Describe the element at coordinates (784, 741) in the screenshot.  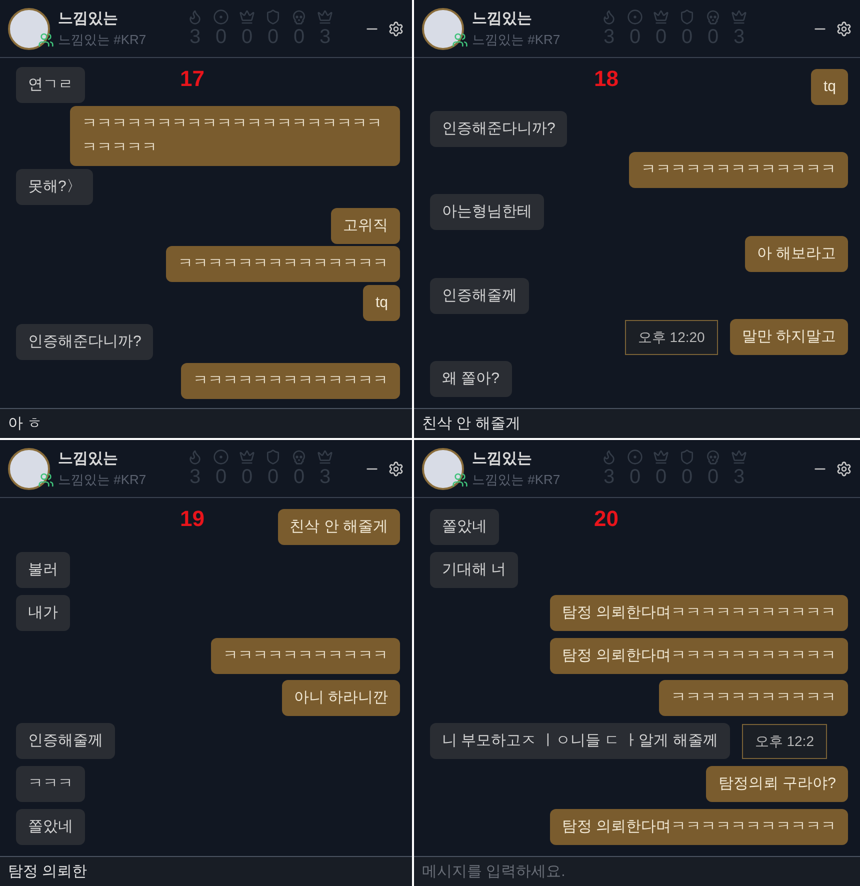
I see `timestamp-tooltip: 오후 12:2` at that location.